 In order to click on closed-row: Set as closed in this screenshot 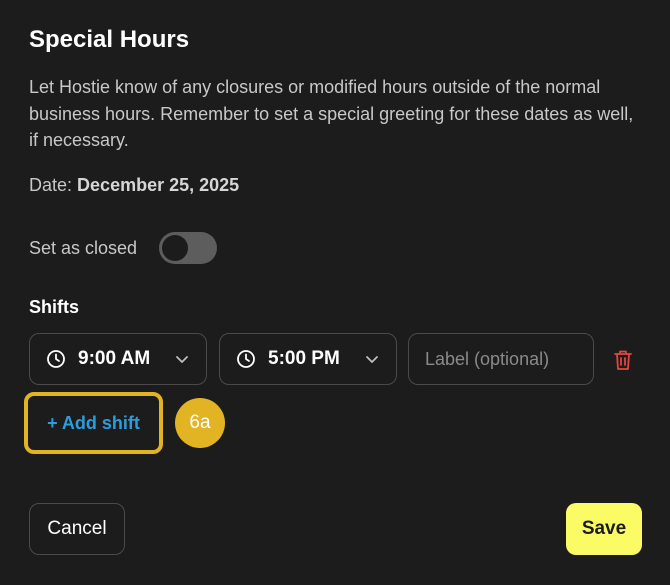, I will do `click(123, 248)`.